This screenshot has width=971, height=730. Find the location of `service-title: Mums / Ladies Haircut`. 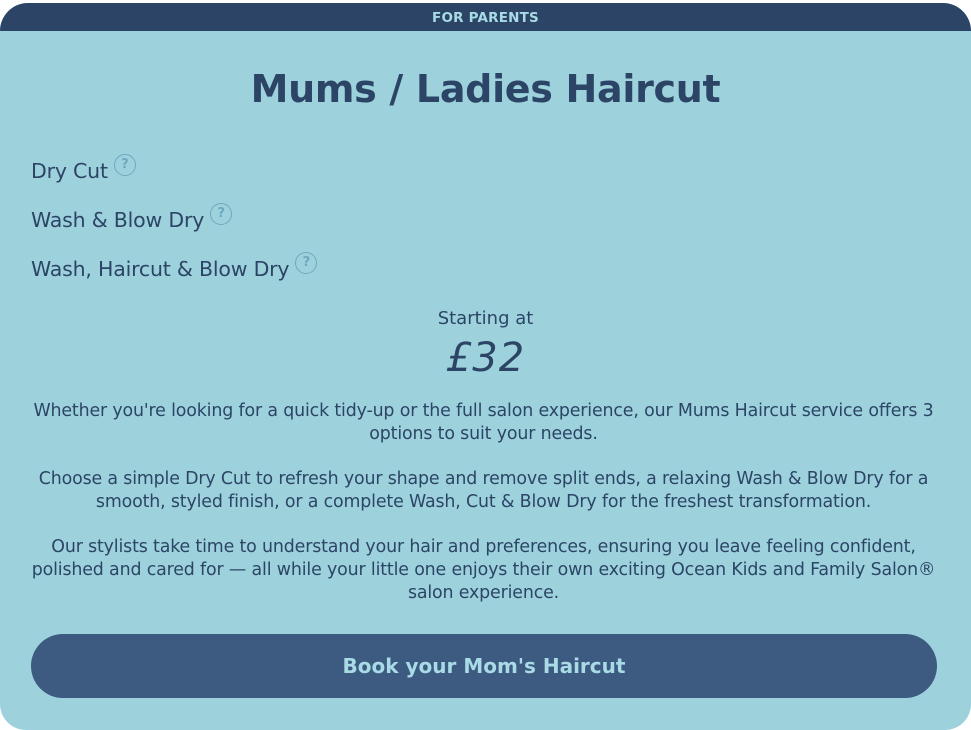

service-title: Mums / Ladies Haircut is located at coordinates (485, 89).